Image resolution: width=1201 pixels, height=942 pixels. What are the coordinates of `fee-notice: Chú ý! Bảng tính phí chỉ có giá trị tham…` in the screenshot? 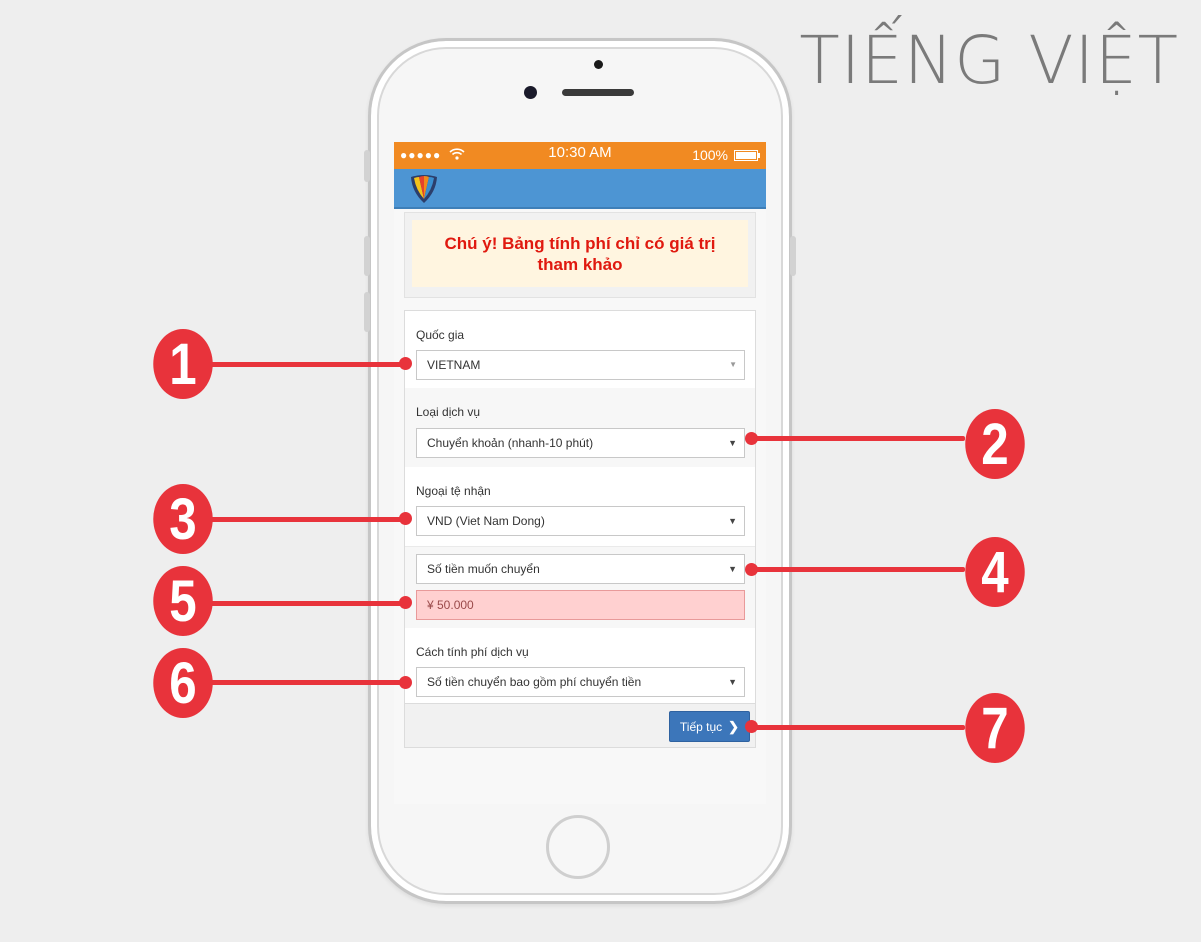 It's located at (580, 253).